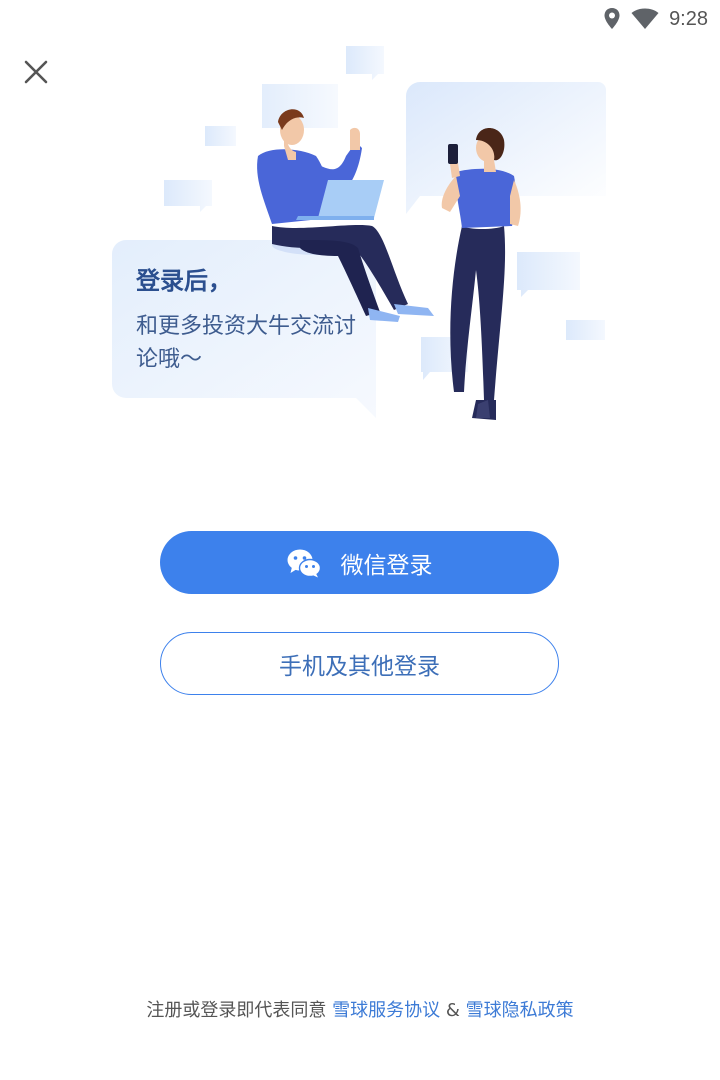 The image size is (720, 1080). I want to click on wechat-login-button: 微信登录, so click(359, 562).